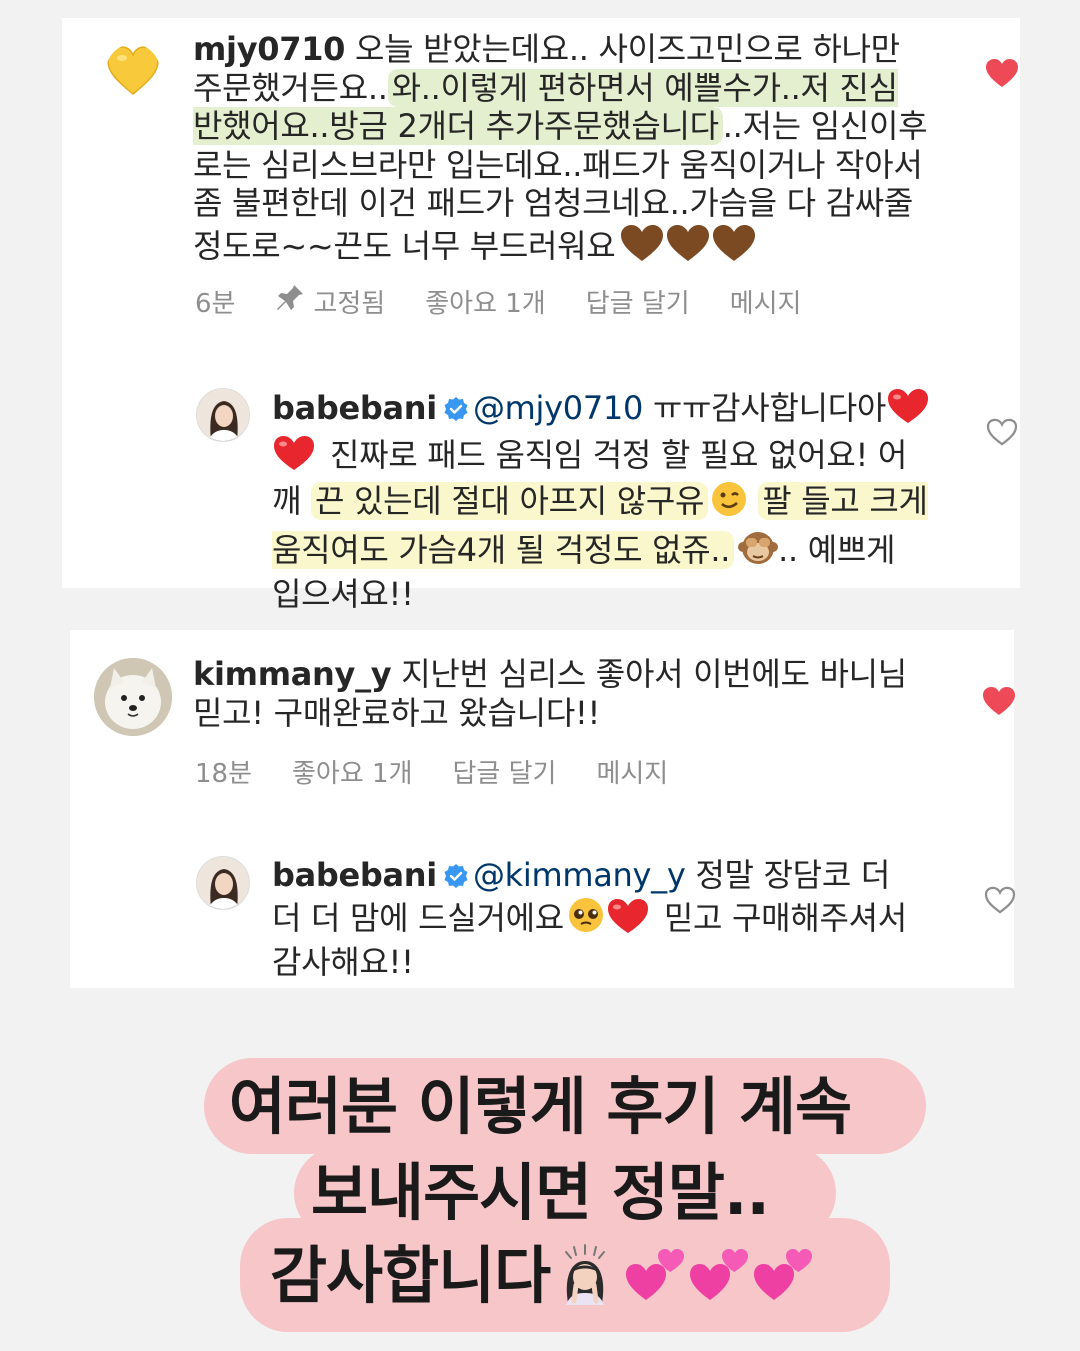  Describe the element at coordinates (215, 304) in the screenshot. I see `comment-time: 6분` at that location.